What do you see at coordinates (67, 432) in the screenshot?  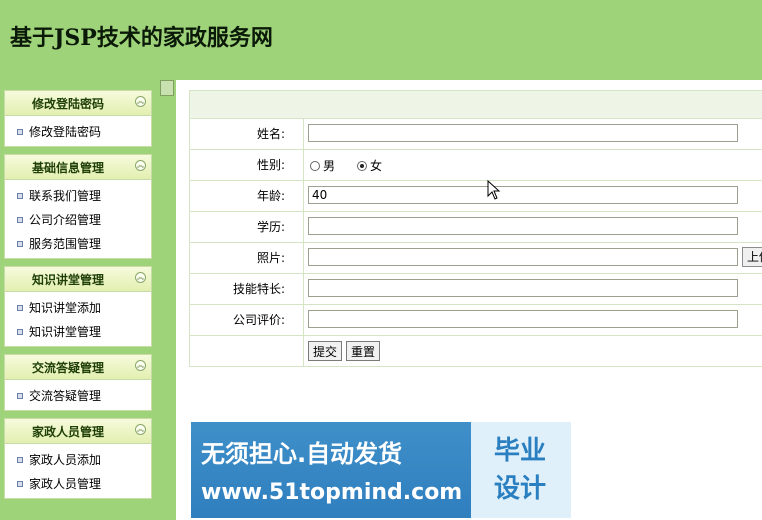 I see `sidebar-group-title: 家政人员管理` at bounding box center [67, 432].